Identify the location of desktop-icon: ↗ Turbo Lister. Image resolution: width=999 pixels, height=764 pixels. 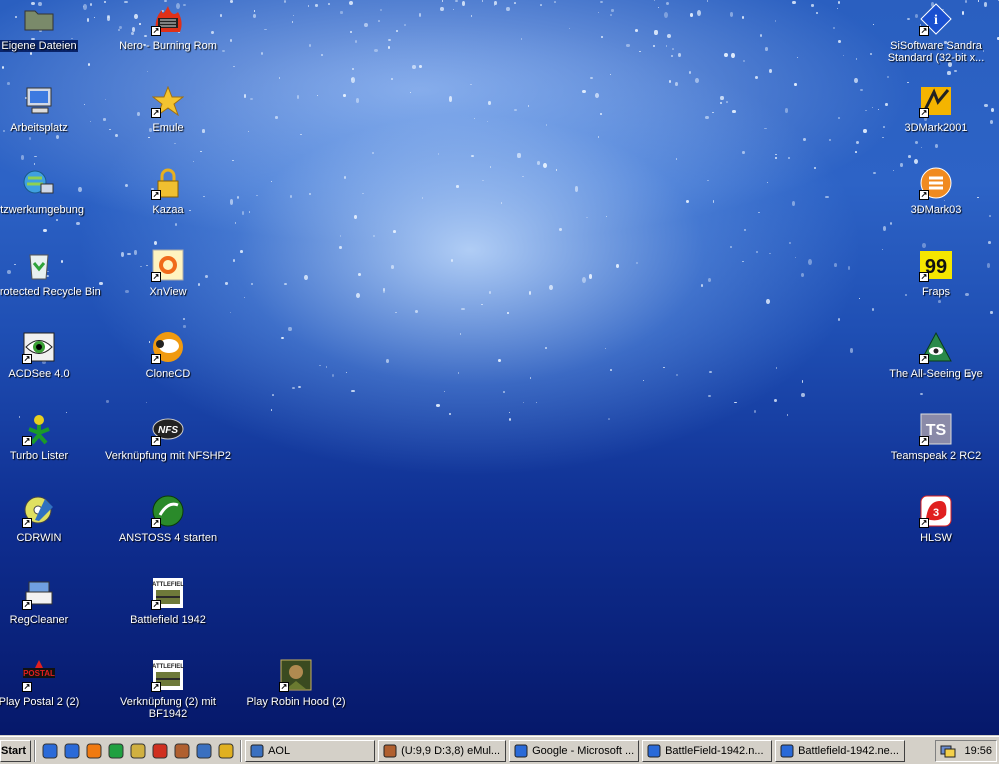
(51, 451).